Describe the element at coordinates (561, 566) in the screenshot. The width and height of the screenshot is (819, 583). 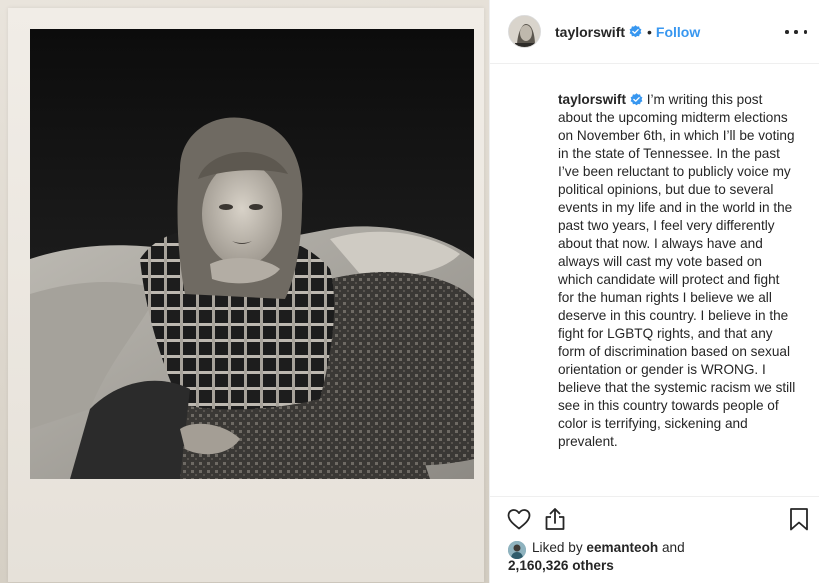
I see `likes-count: 2,160,326 others` at that location.